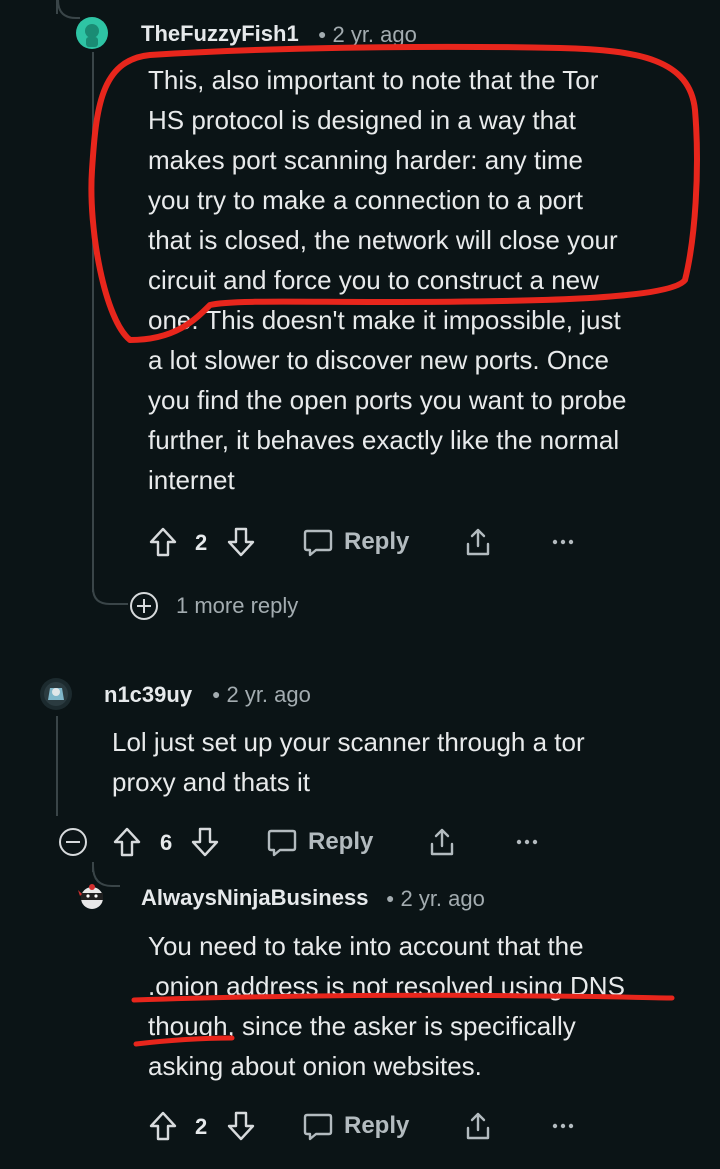 This screenshot has width=720, height=1169. I want to click on vote-count: 6, so click(166, 842).